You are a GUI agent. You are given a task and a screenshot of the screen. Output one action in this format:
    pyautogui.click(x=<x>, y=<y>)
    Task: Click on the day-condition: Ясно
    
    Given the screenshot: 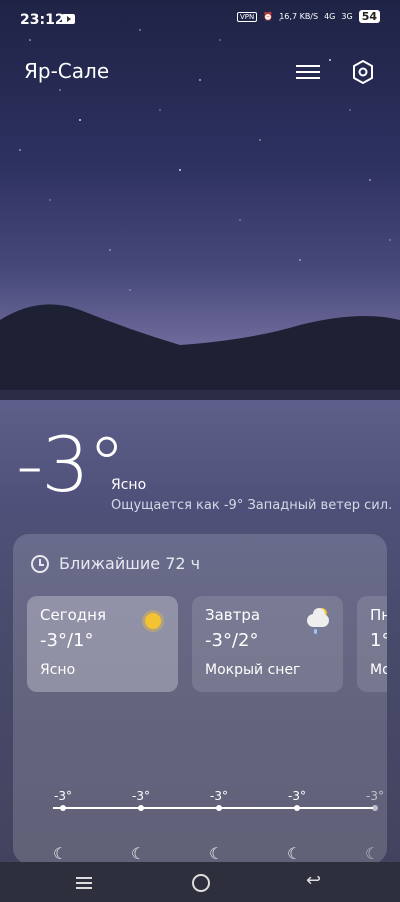 What is the action you would take?
    pyautogui.click(x=58, y=670)
    